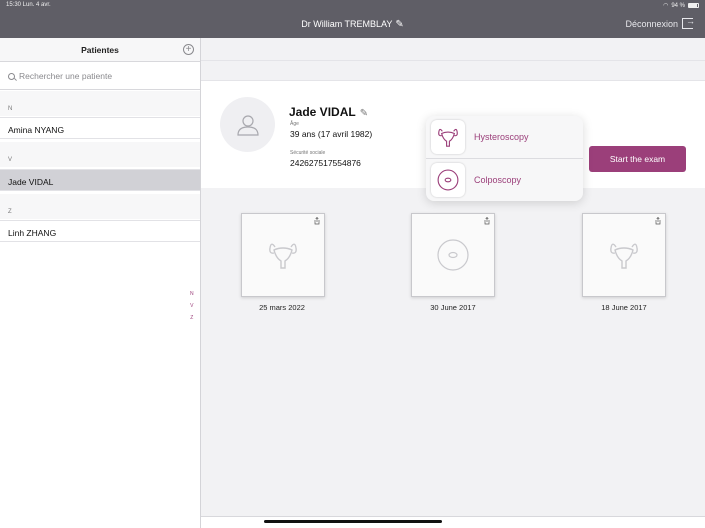  Describe the element at coordinates (308, 153) in the screenshot. I see `ssn-label: Sécurité sociale` at that location.